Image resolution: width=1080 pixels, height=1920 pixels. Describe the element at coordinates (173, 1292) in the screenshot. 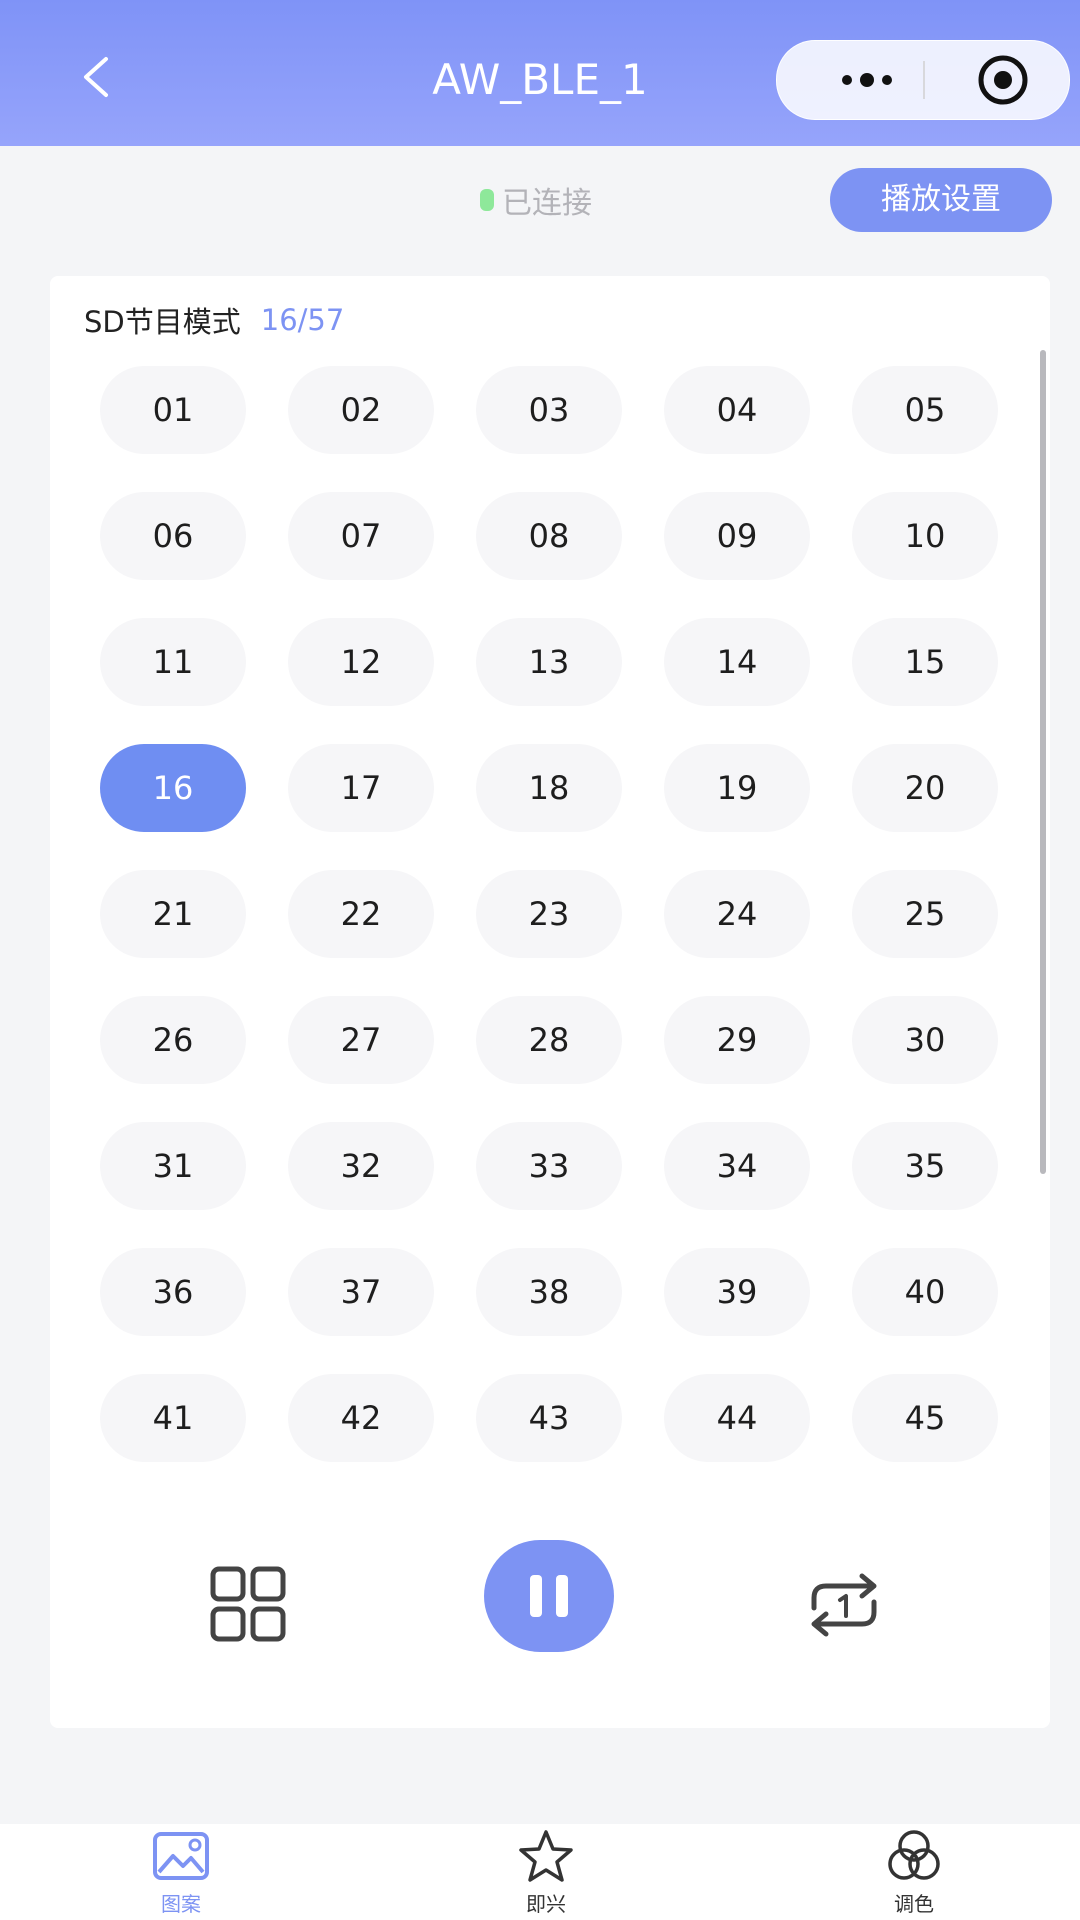

I see `program-item: 36` at that location.